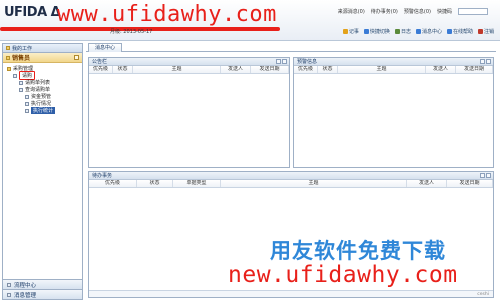 This screenshot has width=500, height=300. Describe the element at coordinates (384, 11) in the screenshot. I see `nav-todo-tasks: 待办事务(0)` at that location.